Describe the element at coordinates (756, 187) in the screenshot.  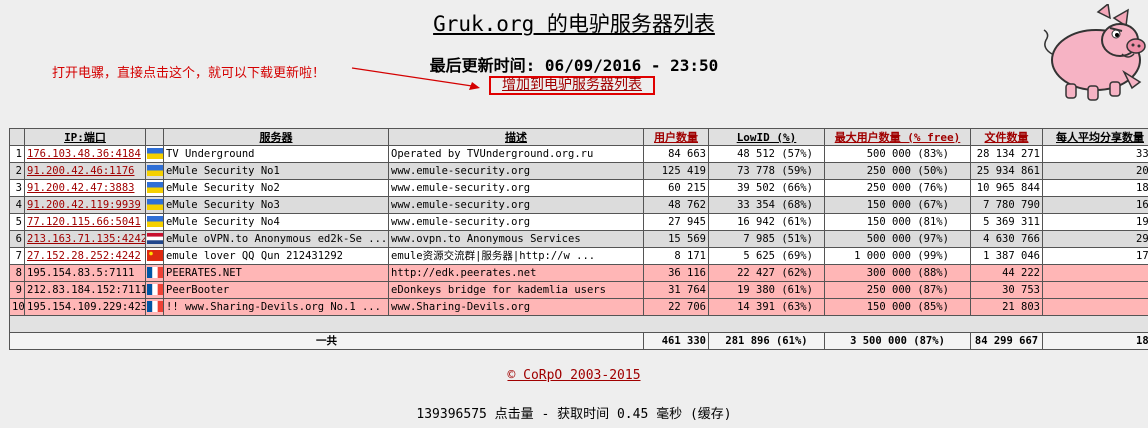
I see `lowid-count: 39 502` at that location.